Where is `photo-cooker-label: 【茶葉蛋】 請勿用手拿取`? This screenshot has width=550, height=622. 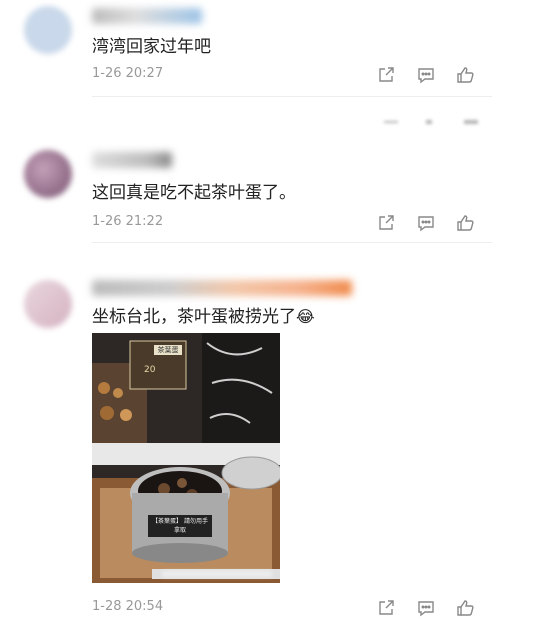 photo-cooker-label: 【茶葉蛋】 請勿用手拿取 is located at coordinates (180, 526).